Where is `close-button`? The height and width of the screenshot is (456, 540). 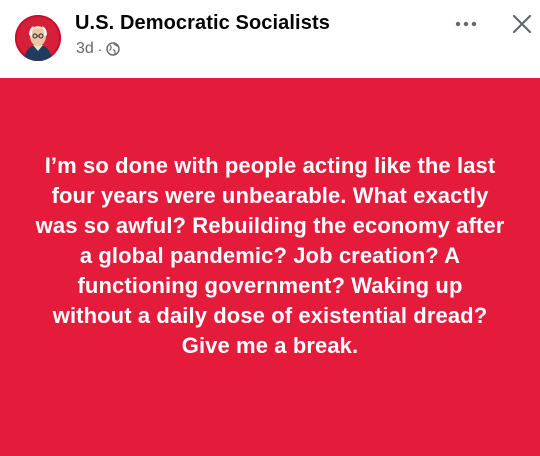 close-button is located at coordinates (522, 24).